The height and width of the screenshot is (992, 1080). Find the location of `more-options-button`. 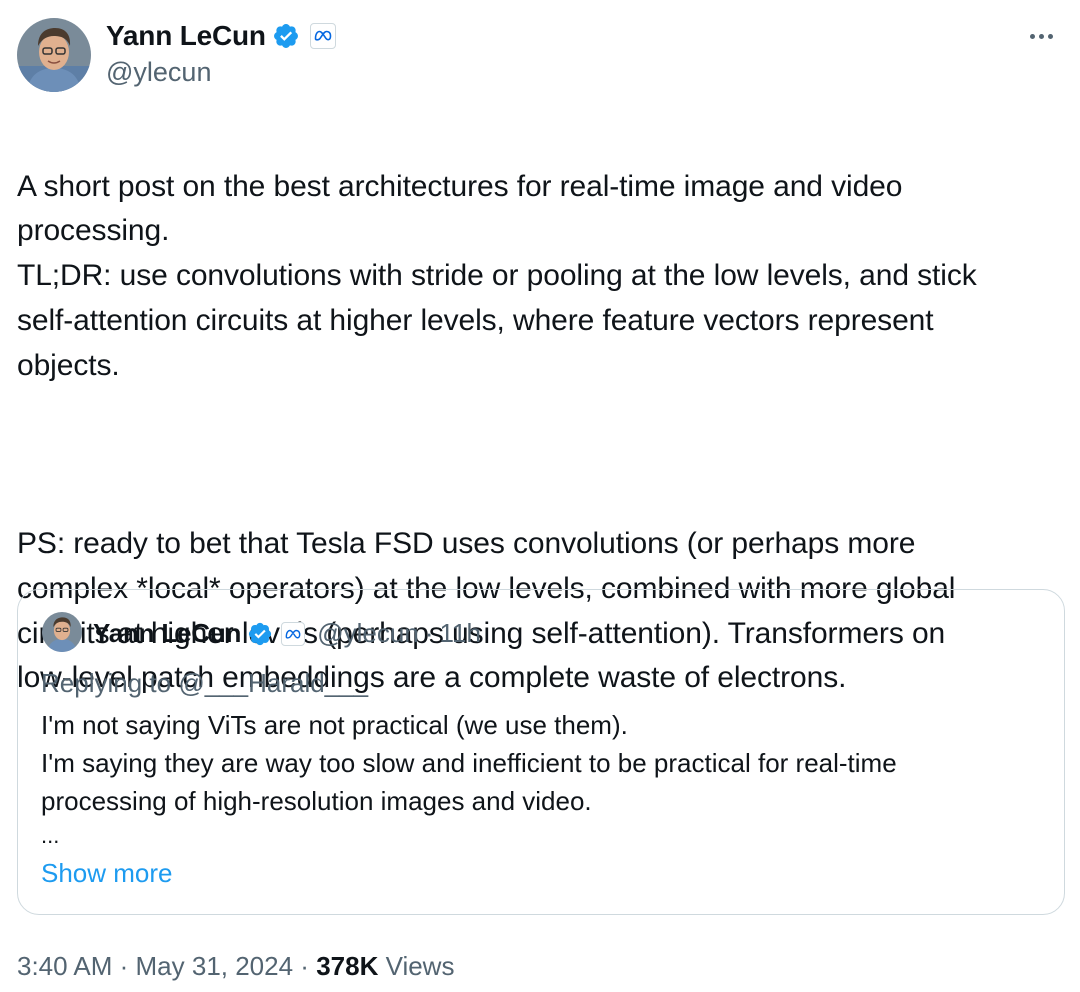

more-options-button is located at coordinates (1041, 36).